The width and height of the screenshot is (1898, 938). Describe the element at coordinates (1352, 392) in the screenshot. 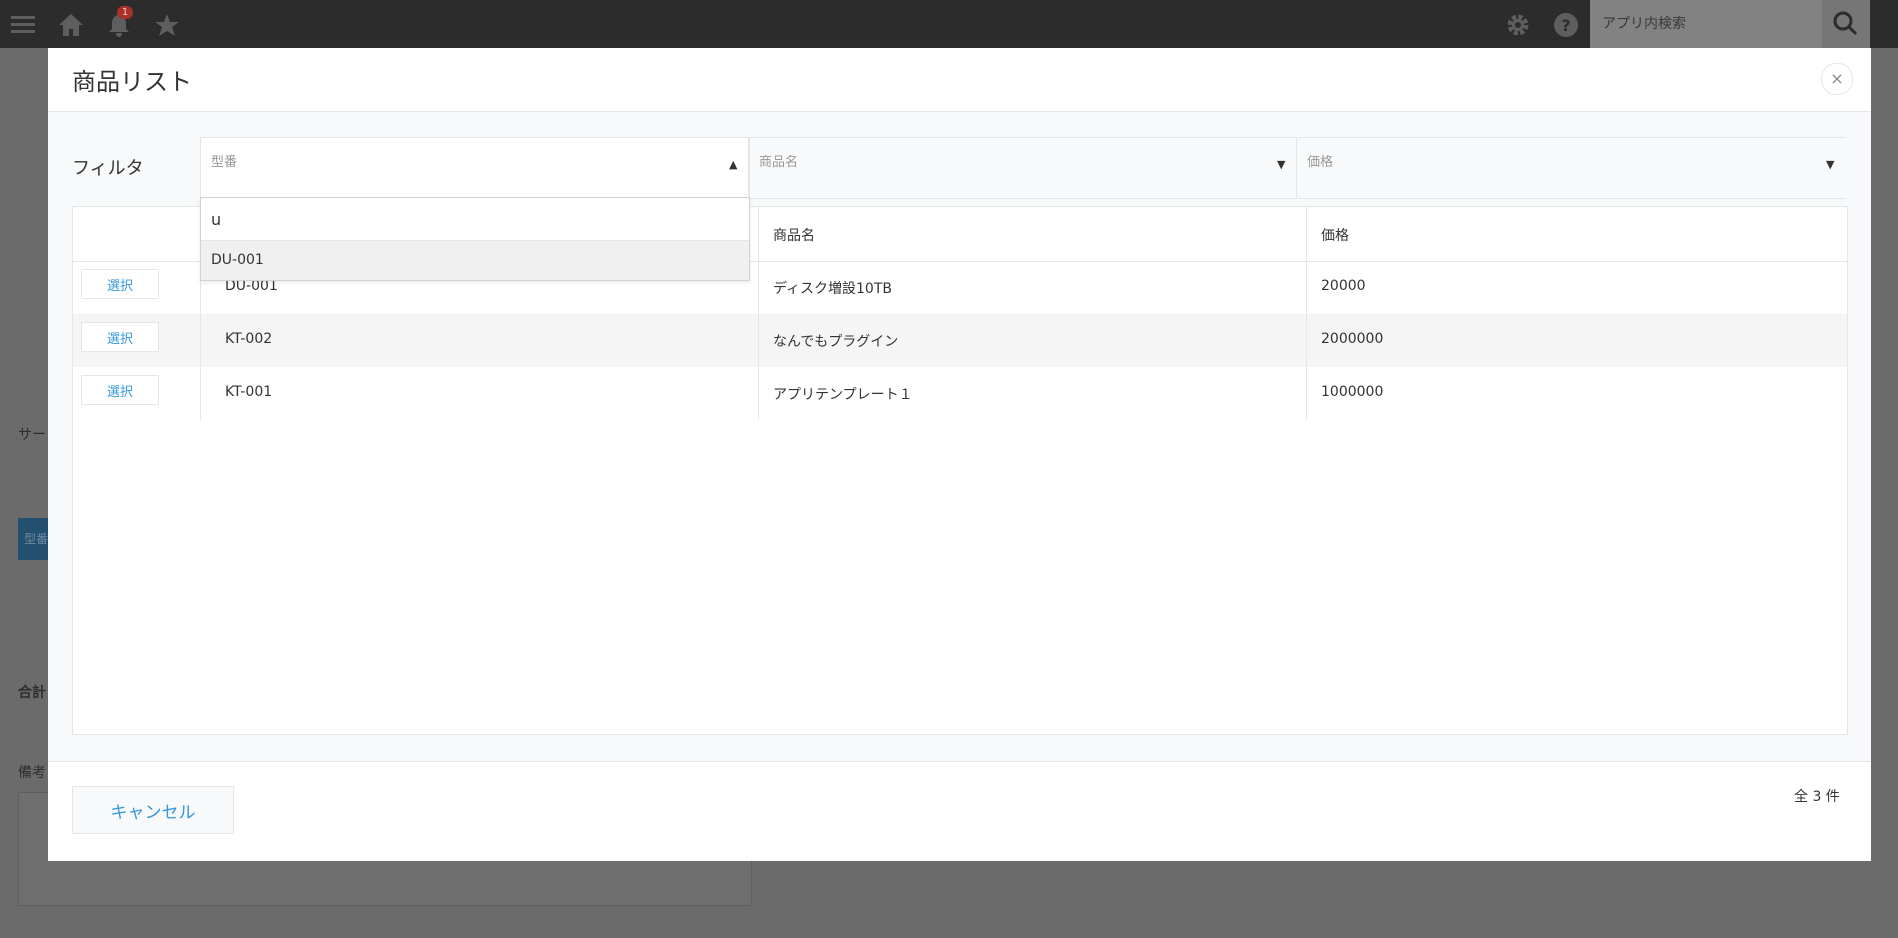

I see `cell-price: 1000000` at that location.